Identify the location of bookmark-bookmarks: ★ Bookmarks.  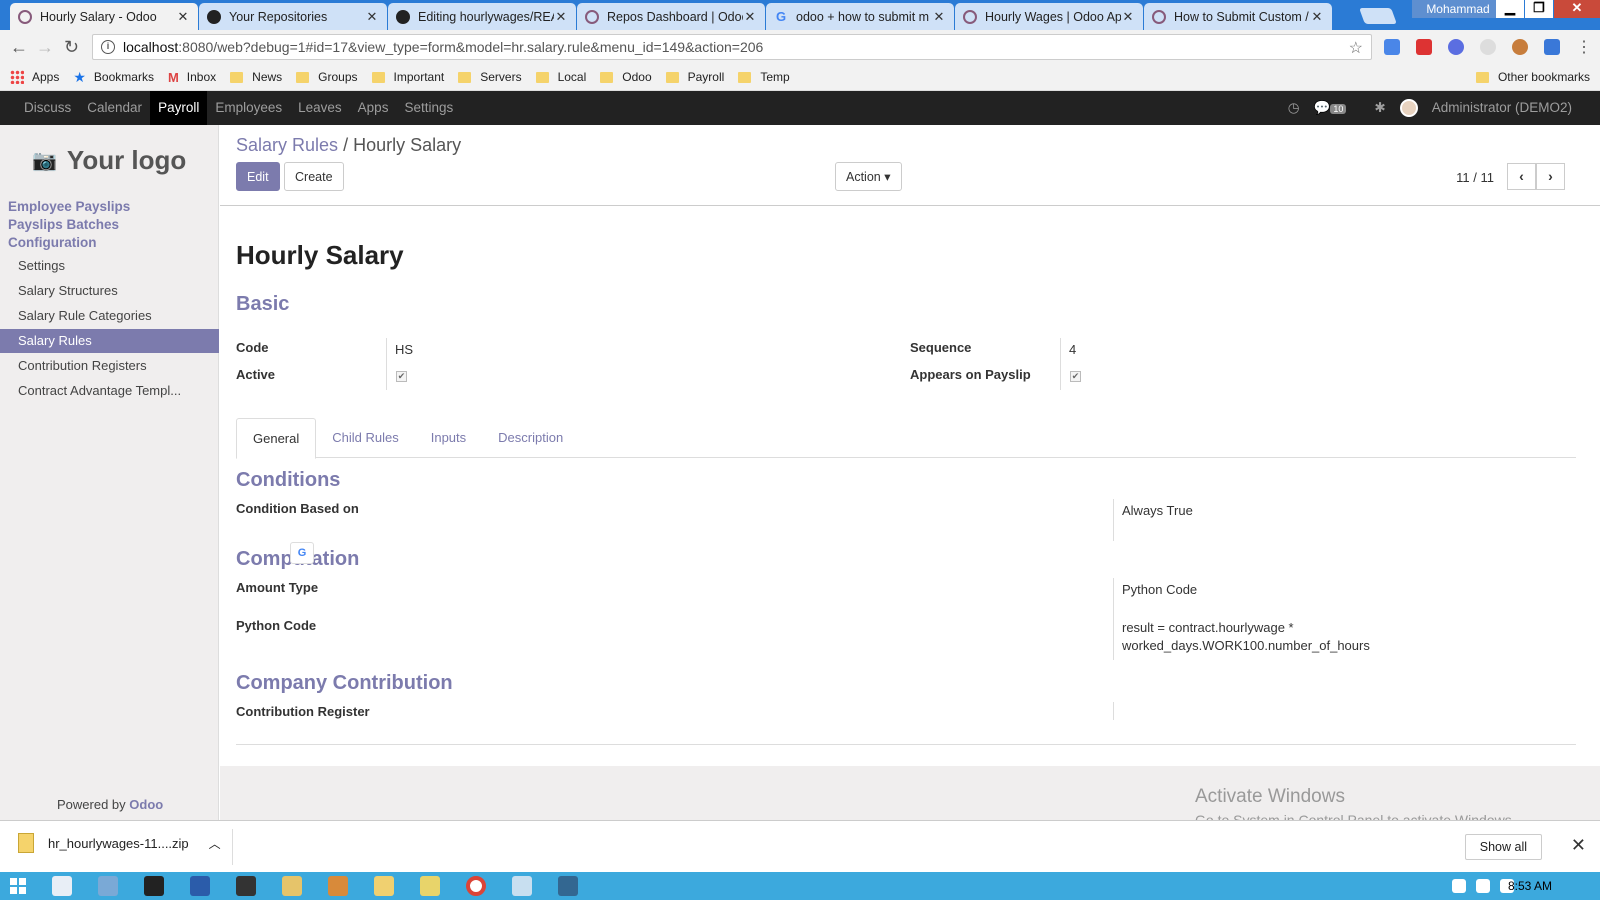
(113, 77).